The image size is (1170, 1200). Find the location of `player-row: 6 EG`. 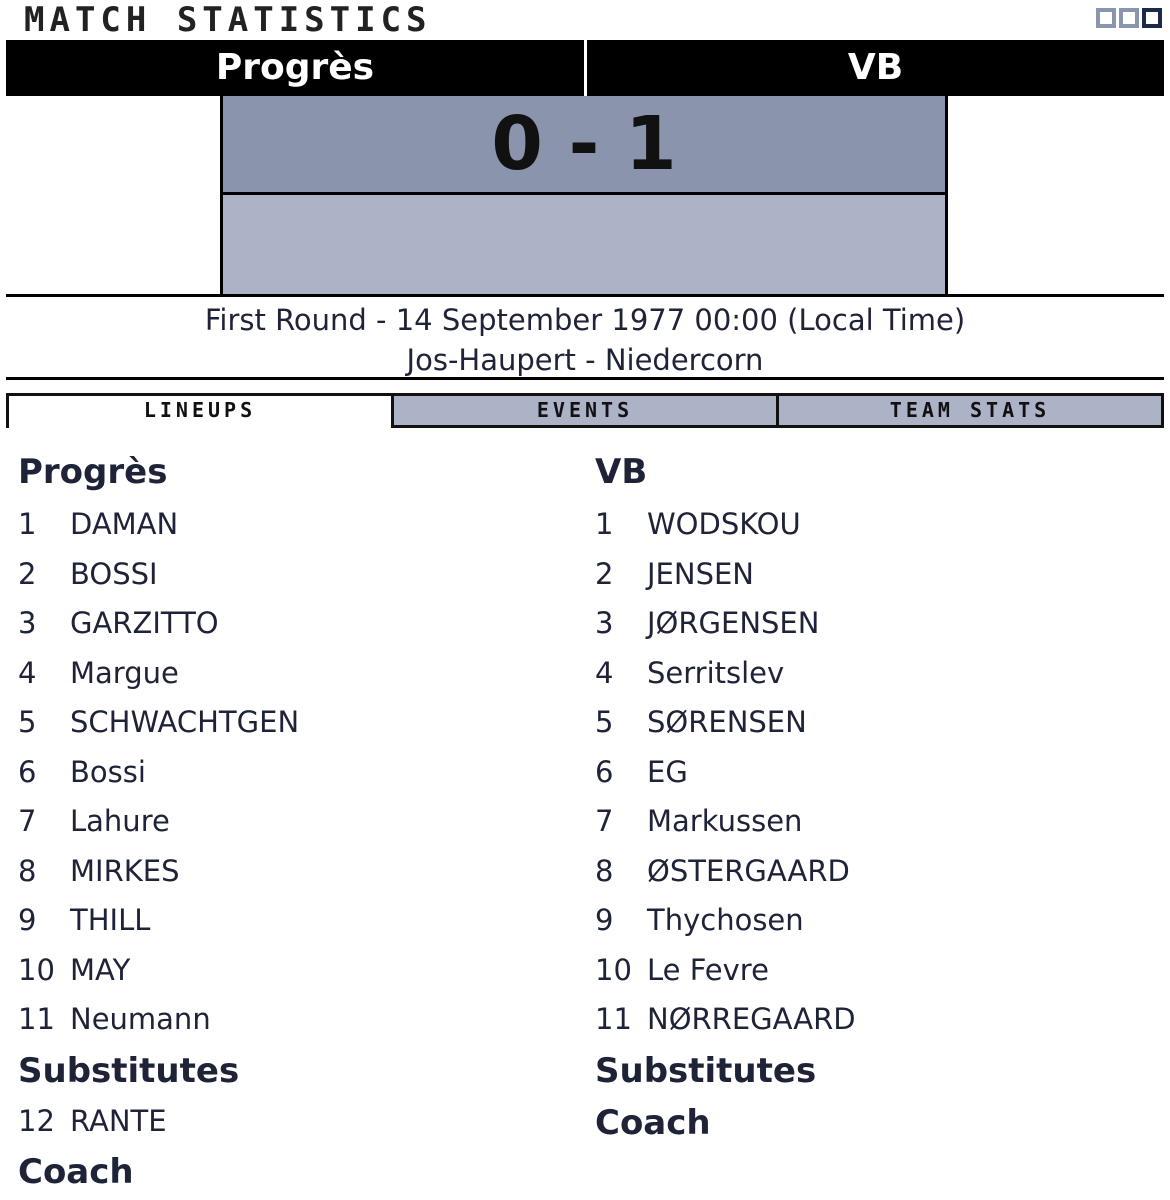

player-row: 6 EG is located at coordinates (875, 773).